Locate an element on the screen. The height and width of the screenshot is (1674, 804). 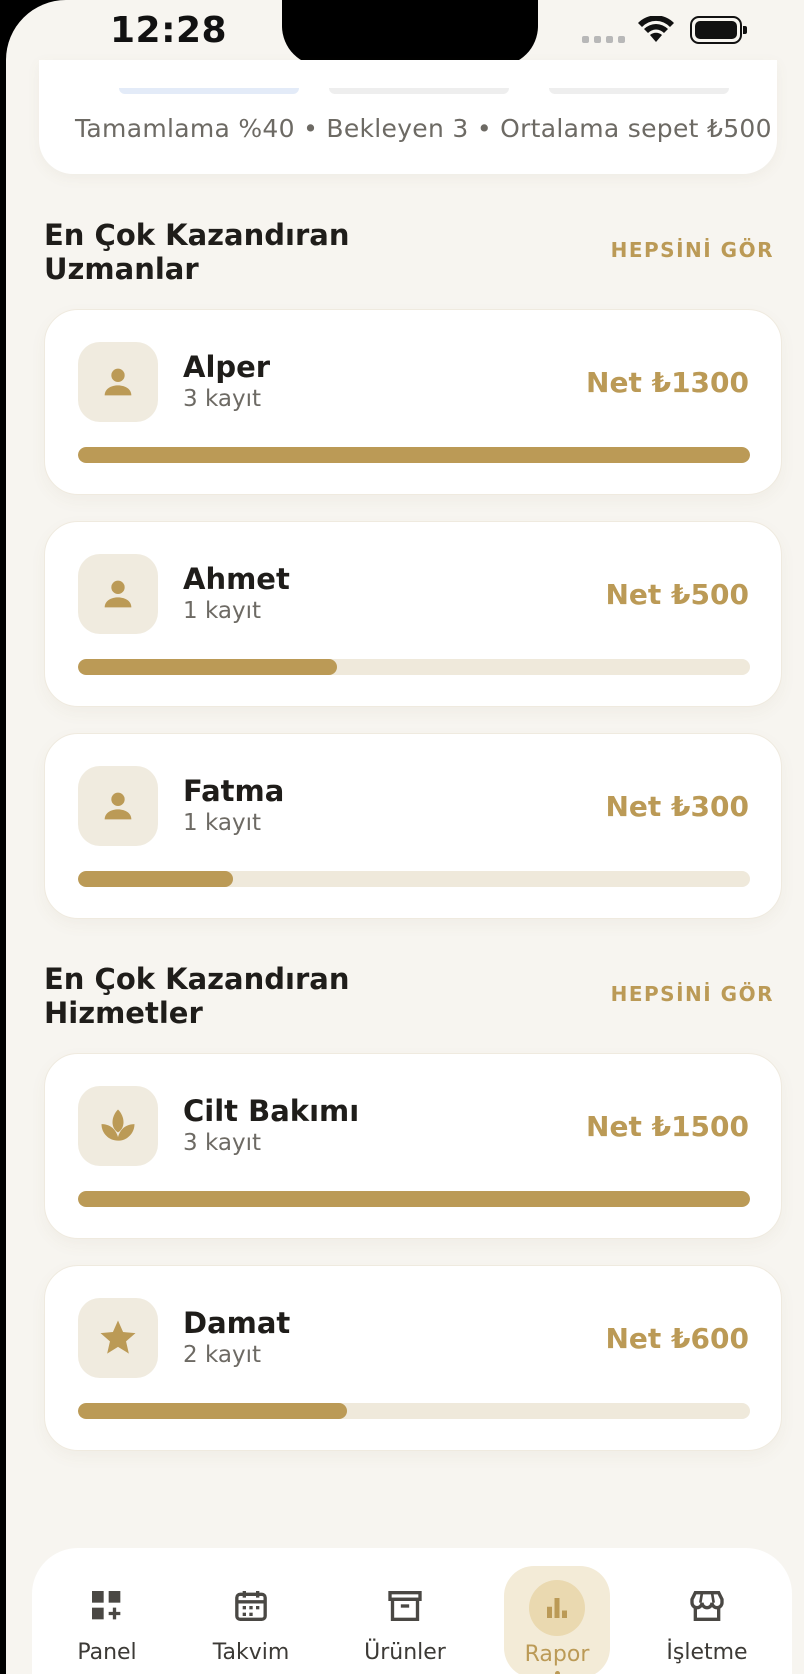
service-name: Cilt Bakımı is located at coordinates (271, 1111).